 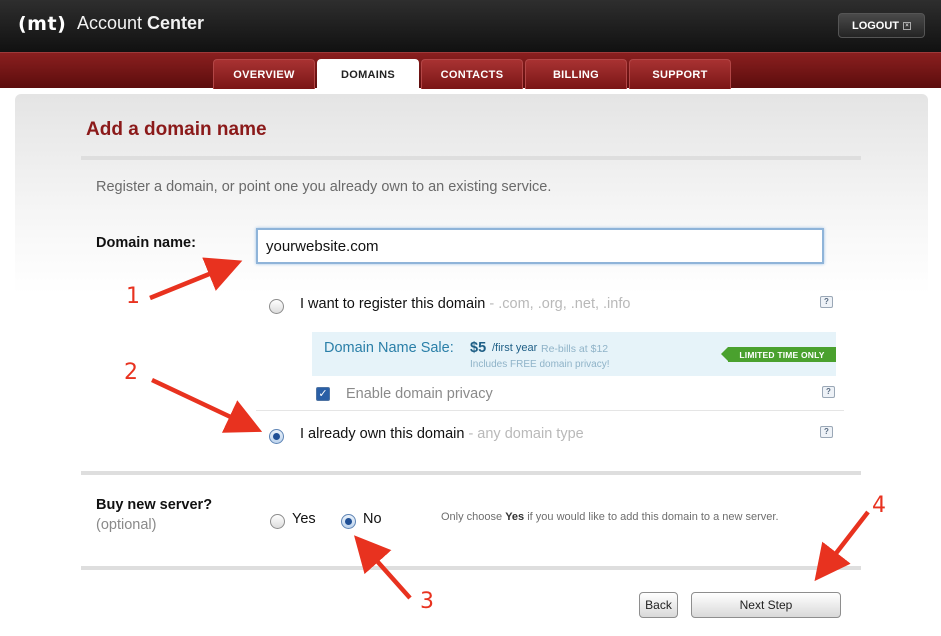 What do you see at coordinates (368, 74) in the screenshot?
I see `tab-domains: DOMAINS` at bounding box center [368, 74].